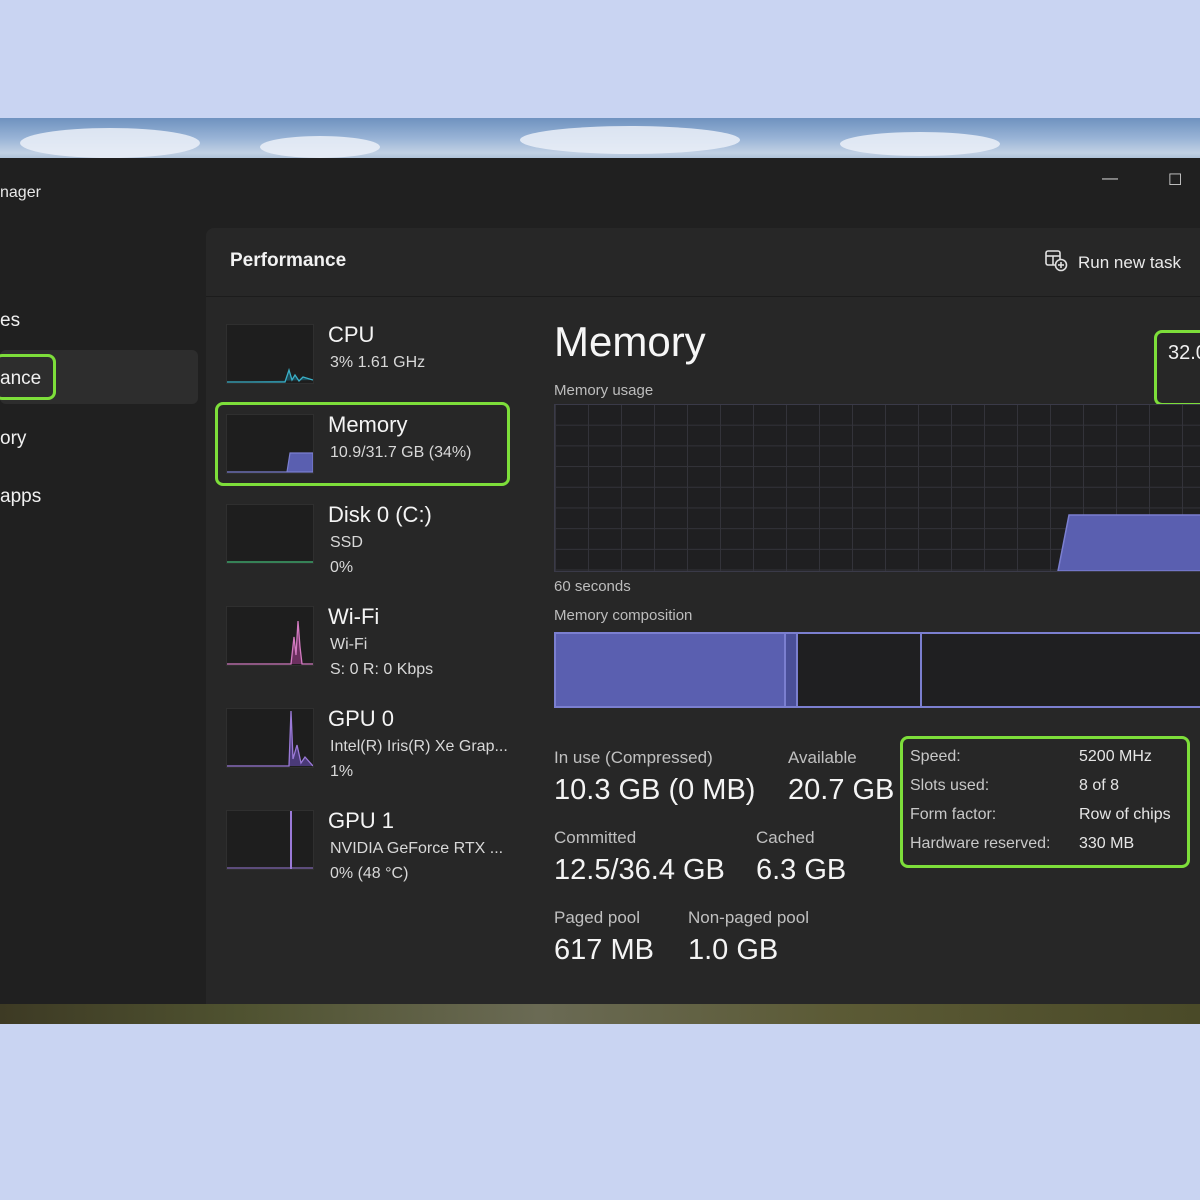 Image resolution: width=1200 pixels, height=1200 pixels. What do you see at coordinates (361, 718) in the screenshot?
I see `device-name: GPU 0` at bounding box center [361, 718].